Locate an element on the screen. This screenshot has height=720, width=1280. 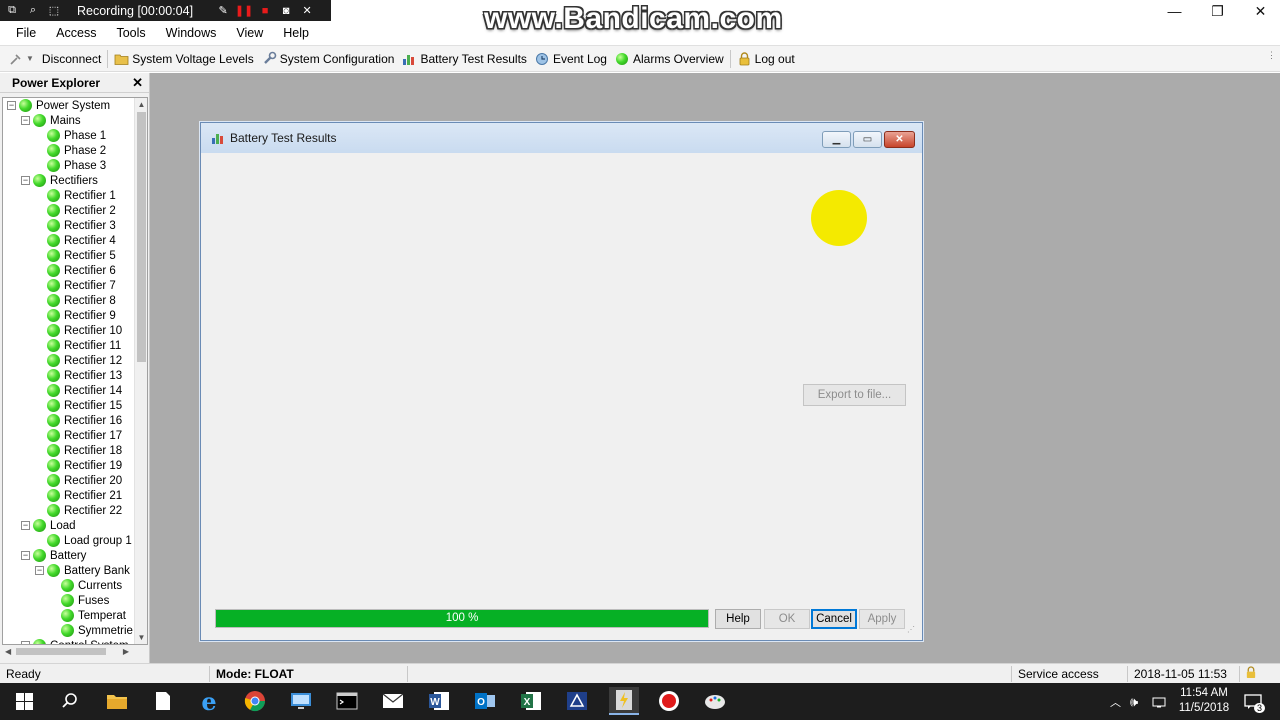
tree-item: Rectifier 15 is located at coordinates (78, 405).